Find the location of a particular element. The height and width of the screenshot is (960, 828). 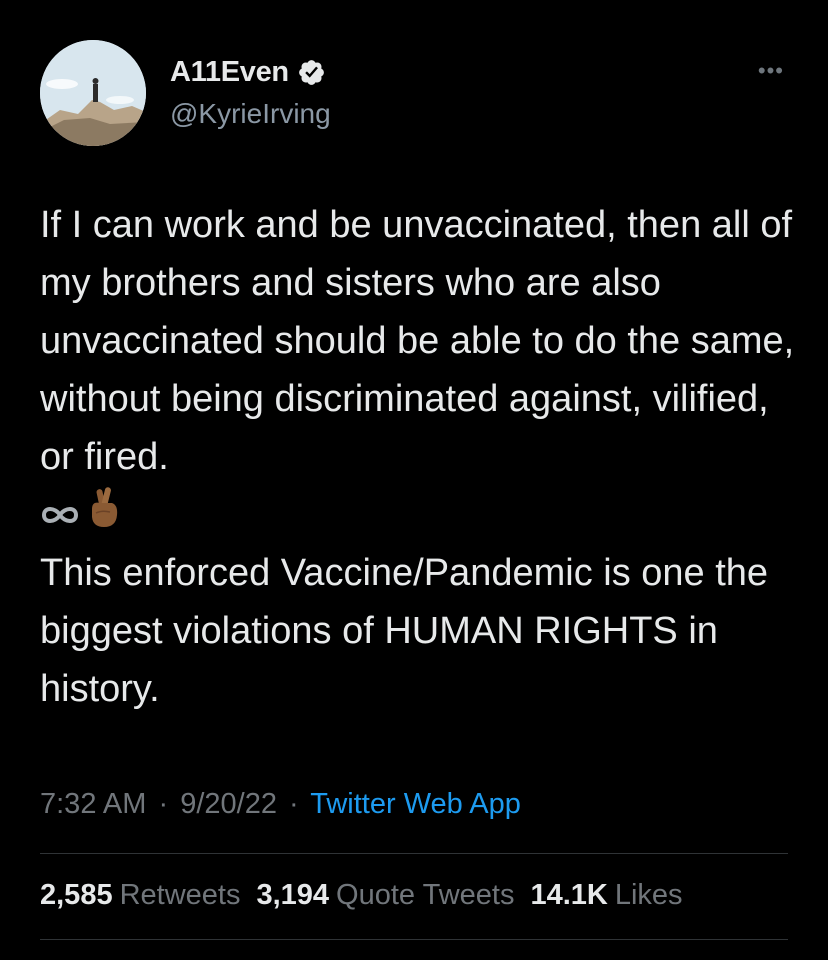

tweet-source-link: Twitter Web App is located at coordinates (415, 804).